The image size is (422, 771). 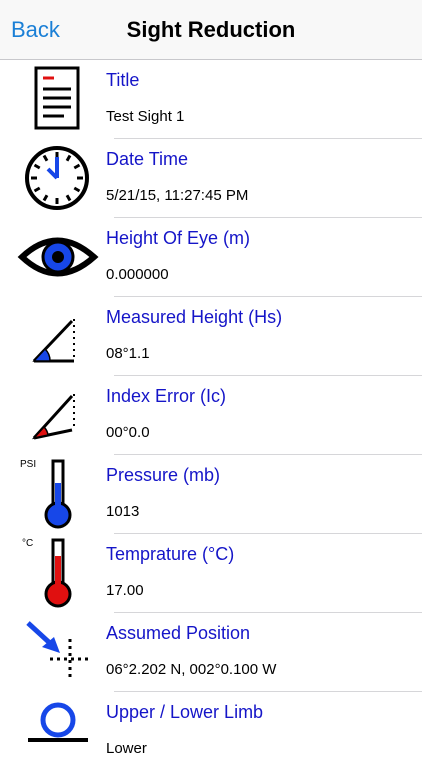 What do you see at coordinates (211, 573) in the screenshot?
I see `row-temperature: °C Temprature (°C) 17.00` at bounding box center [211, 573].